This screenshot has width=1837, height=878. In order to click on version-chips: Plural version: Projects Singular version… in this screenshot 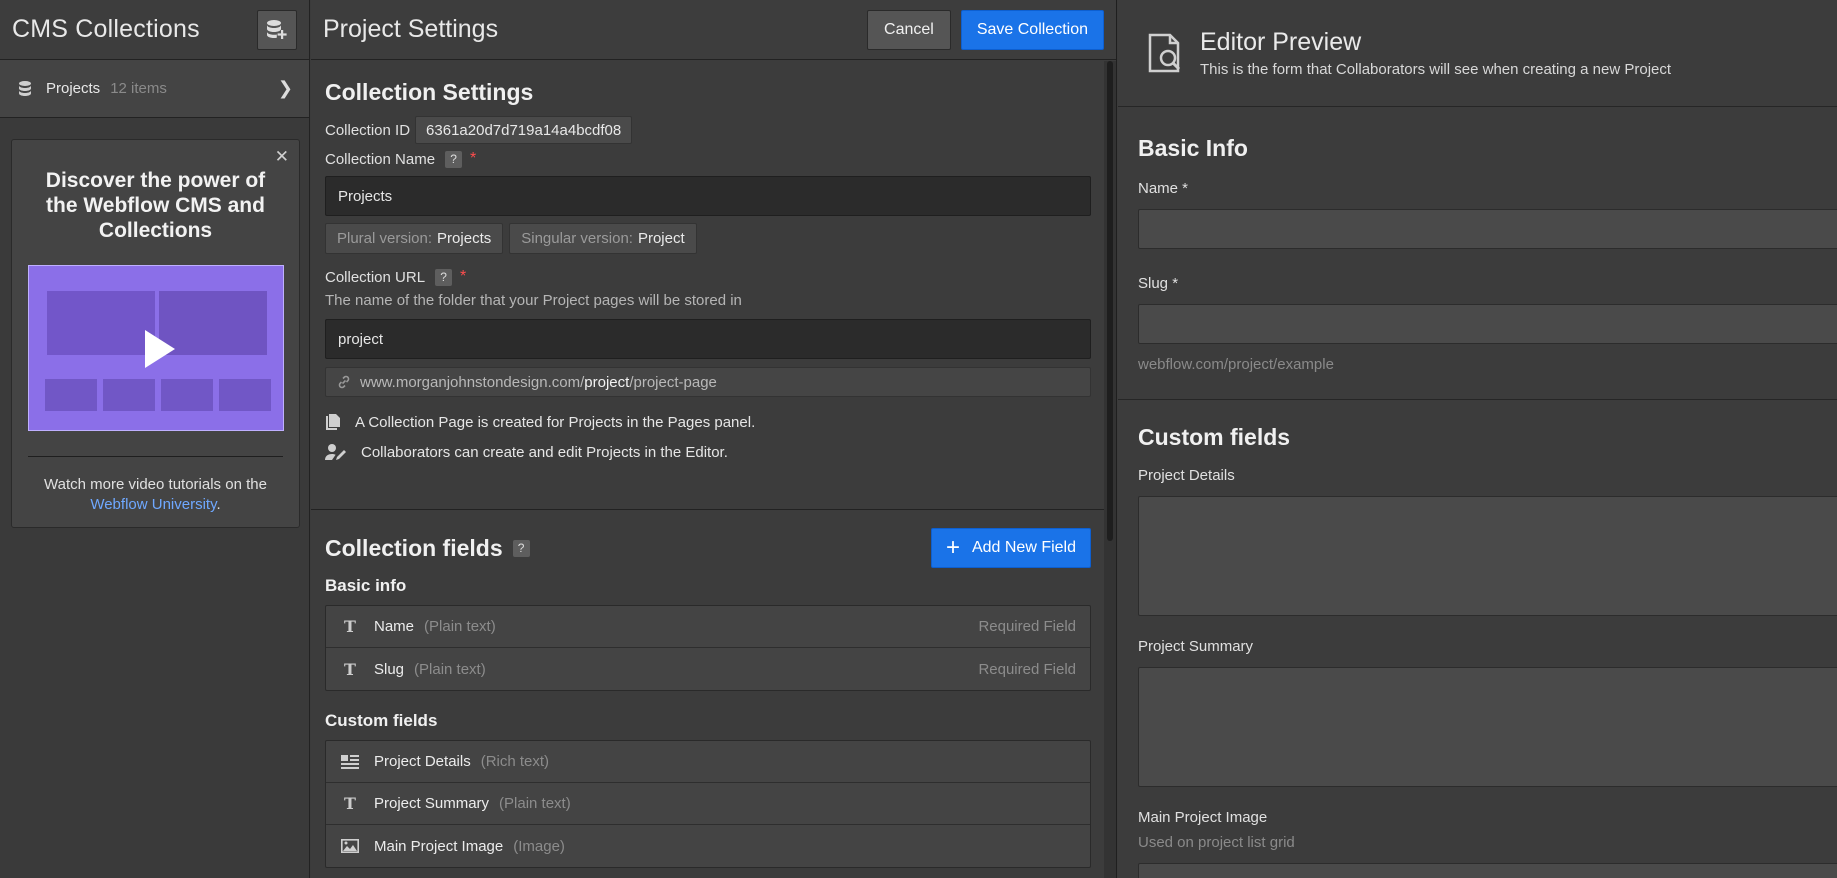, I will do `click(708, 238)`.